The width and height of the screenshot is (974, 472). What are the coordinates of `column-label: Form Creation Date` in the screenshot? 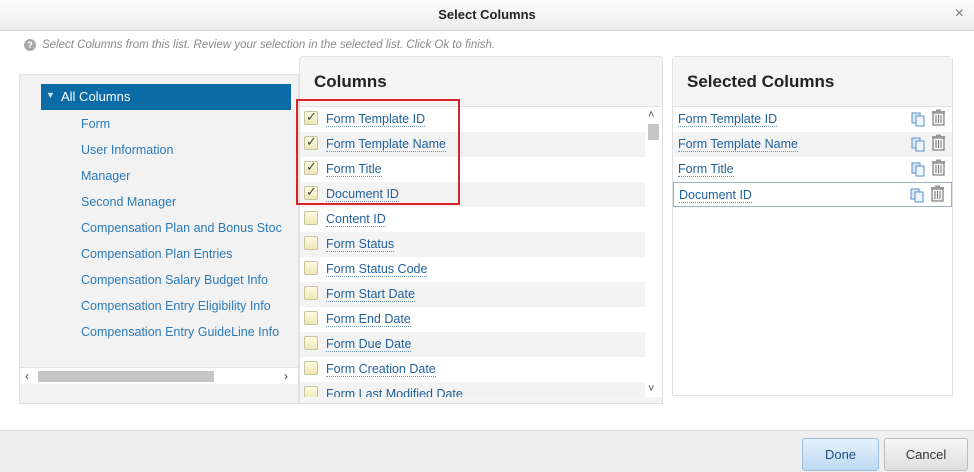 It's located at (381, 369).